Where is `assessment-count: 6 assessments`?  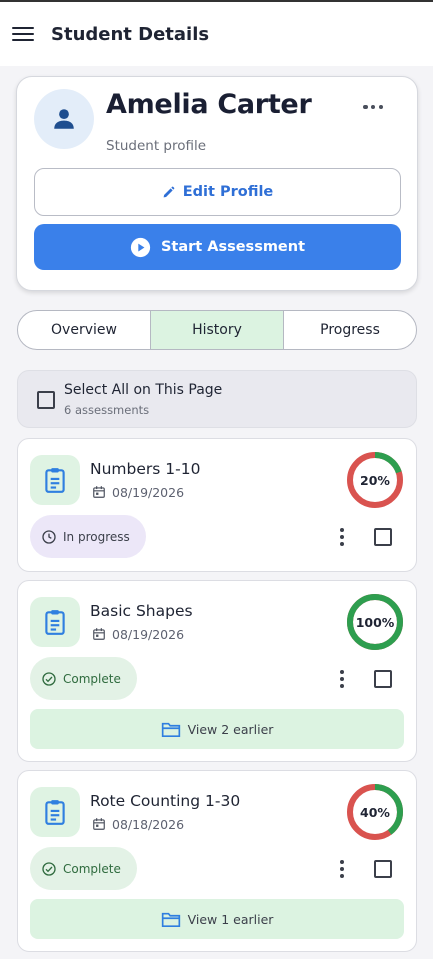
assessment-count: 6 assessments is located at coordinates (107, 410).